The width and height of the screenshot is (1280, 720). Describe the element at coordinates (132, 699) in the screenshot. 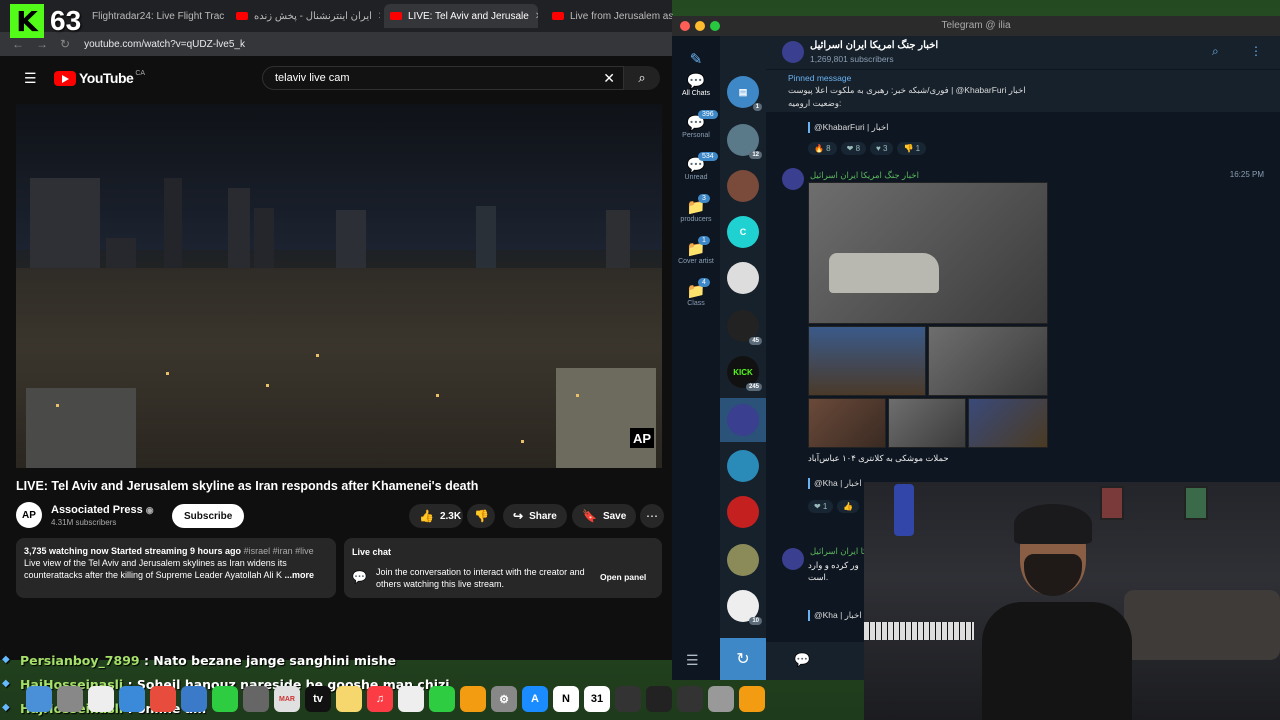

I see `safari-icon` at that location.